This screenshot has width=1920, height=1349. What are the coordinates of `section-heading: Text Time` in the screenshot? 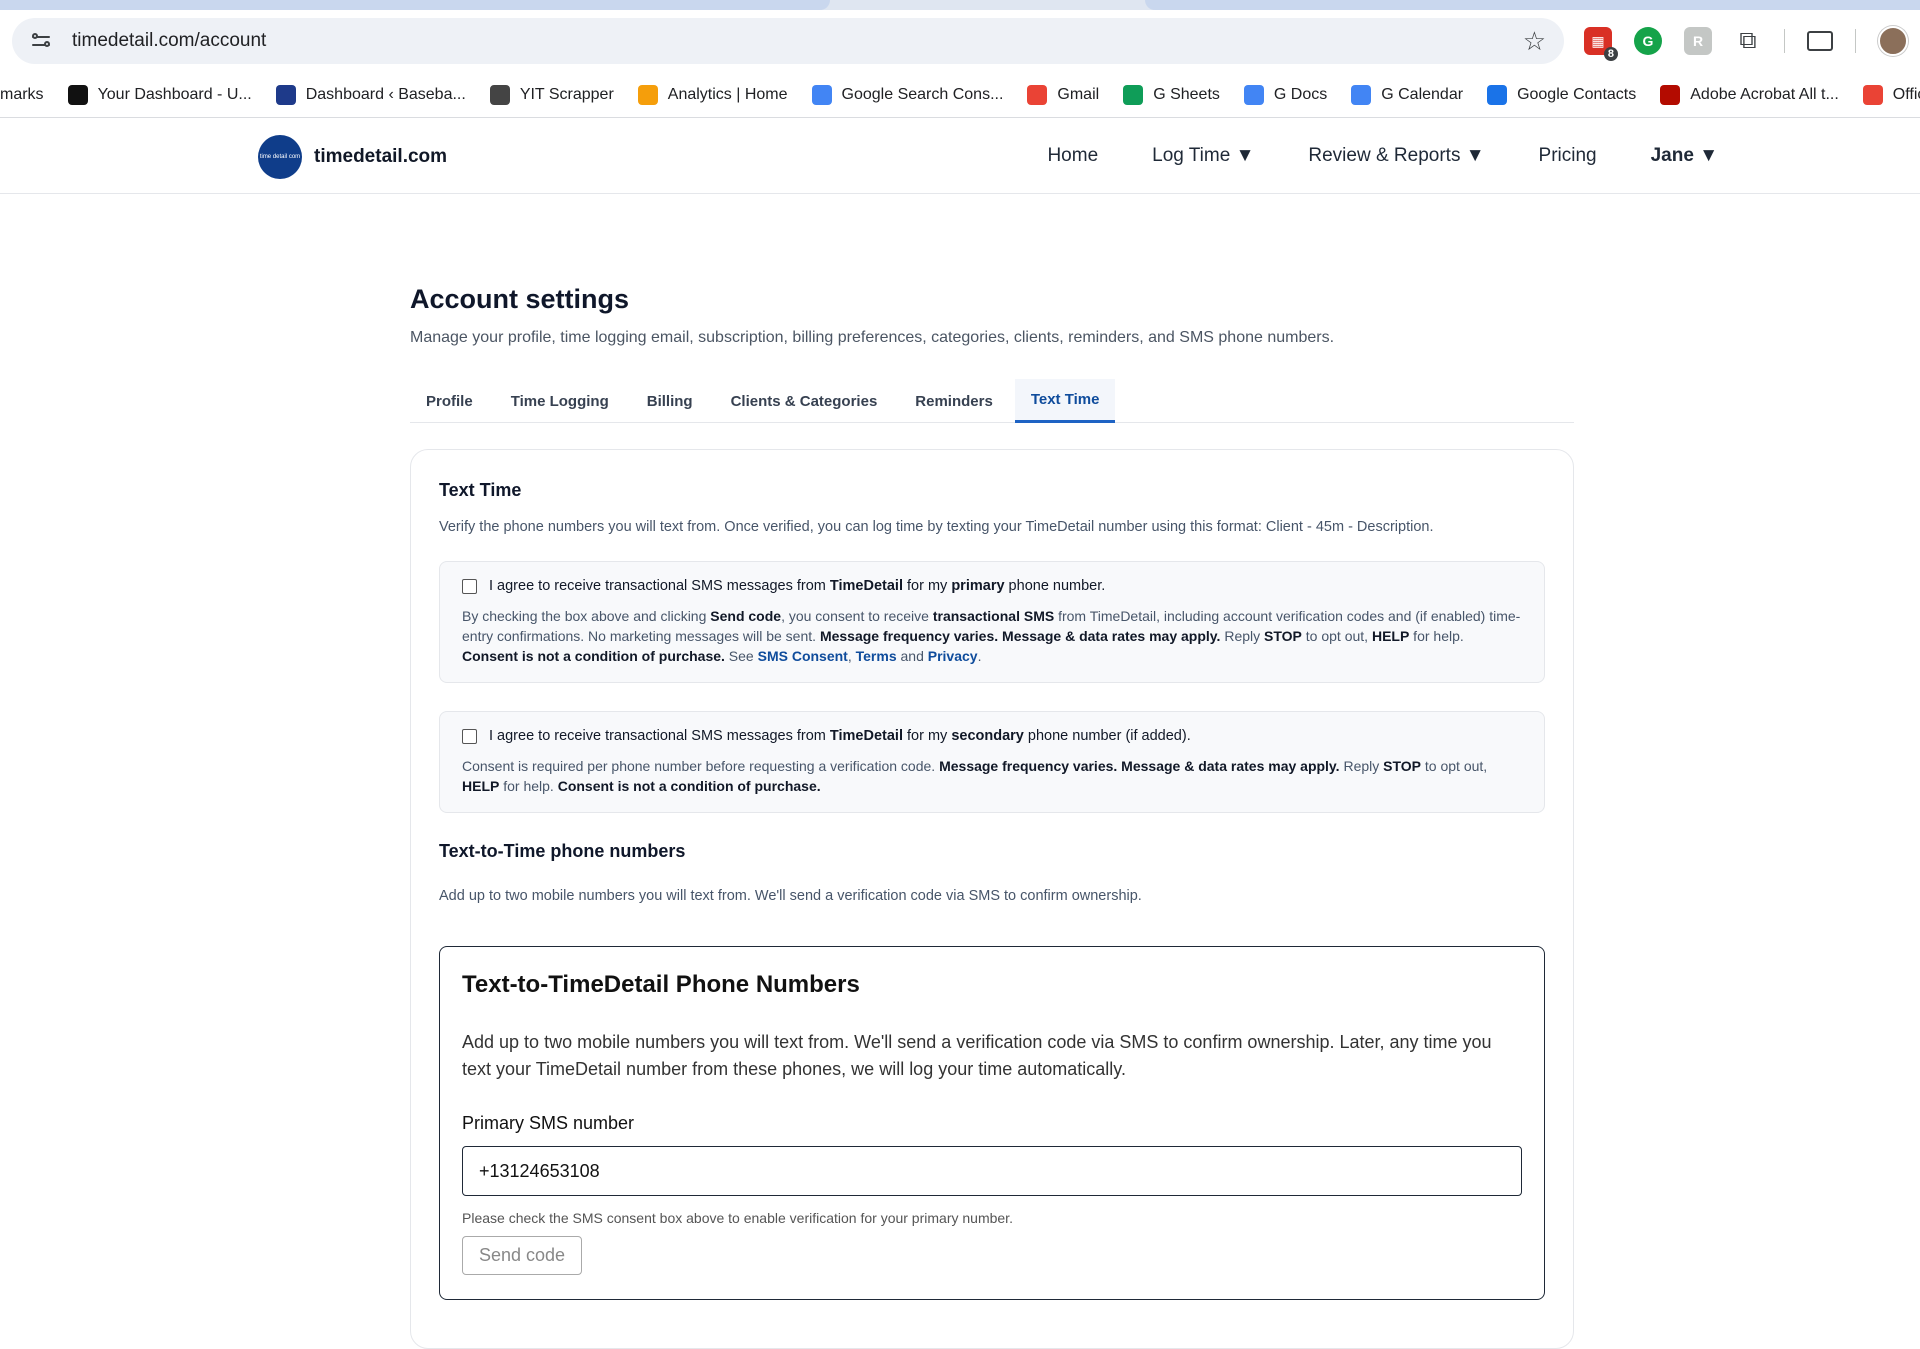 It's located at (480, 490).